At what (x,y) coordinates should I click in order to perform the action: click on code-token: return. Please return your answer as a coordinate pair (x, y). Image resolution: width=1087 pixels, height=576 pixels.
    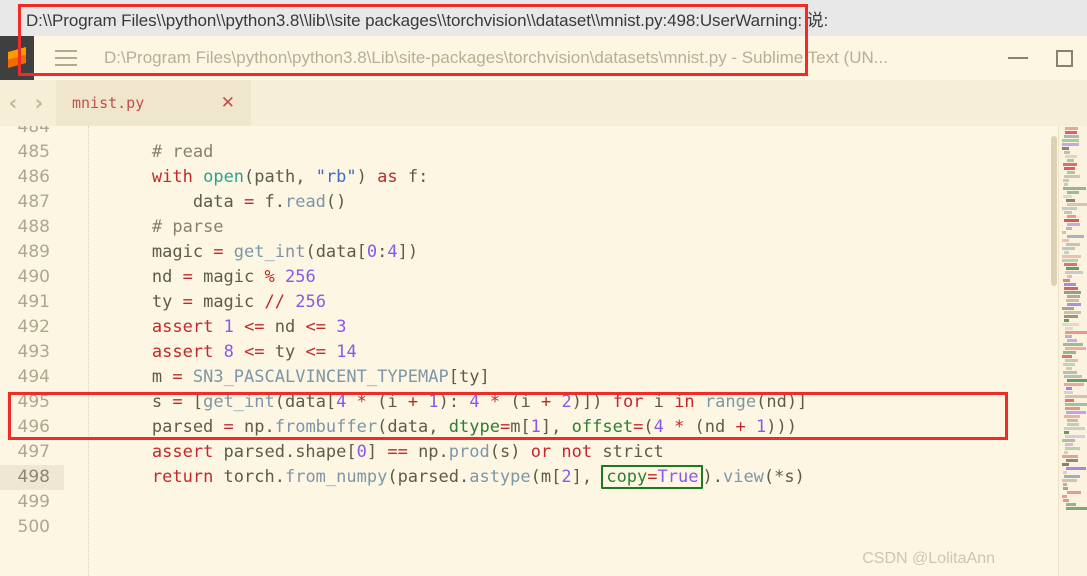
    Looking at the image, I should click on (182, 477).